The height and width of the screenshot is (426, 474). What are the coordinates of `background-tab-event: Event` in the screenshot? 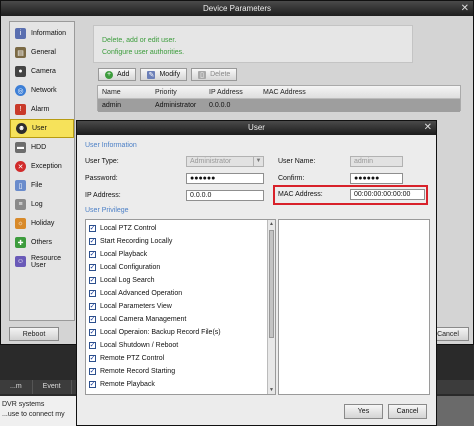 It's located at (52, 387).